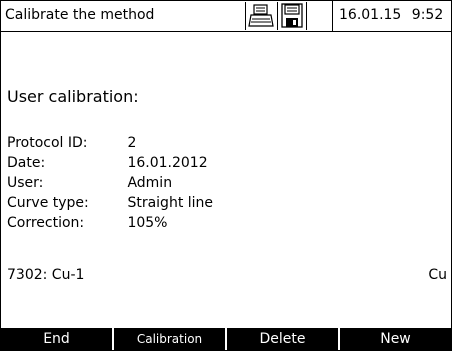 This screenshot has height=351, width=452. I want to click on header-divider, so click(332, 16).